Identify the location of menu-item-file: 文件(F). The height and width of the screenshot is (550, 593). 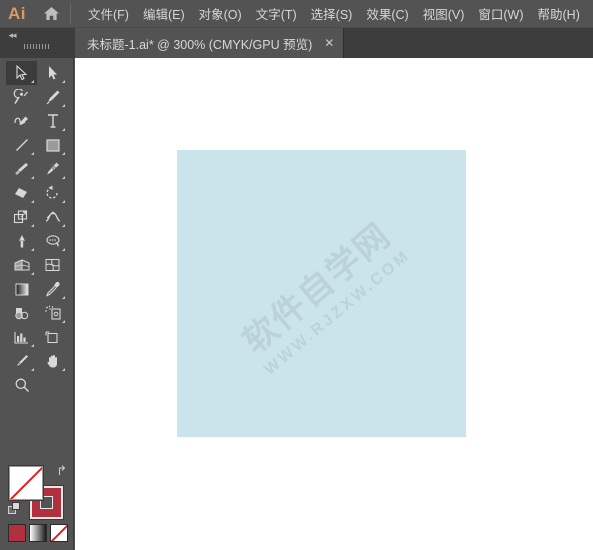
(108, 13).